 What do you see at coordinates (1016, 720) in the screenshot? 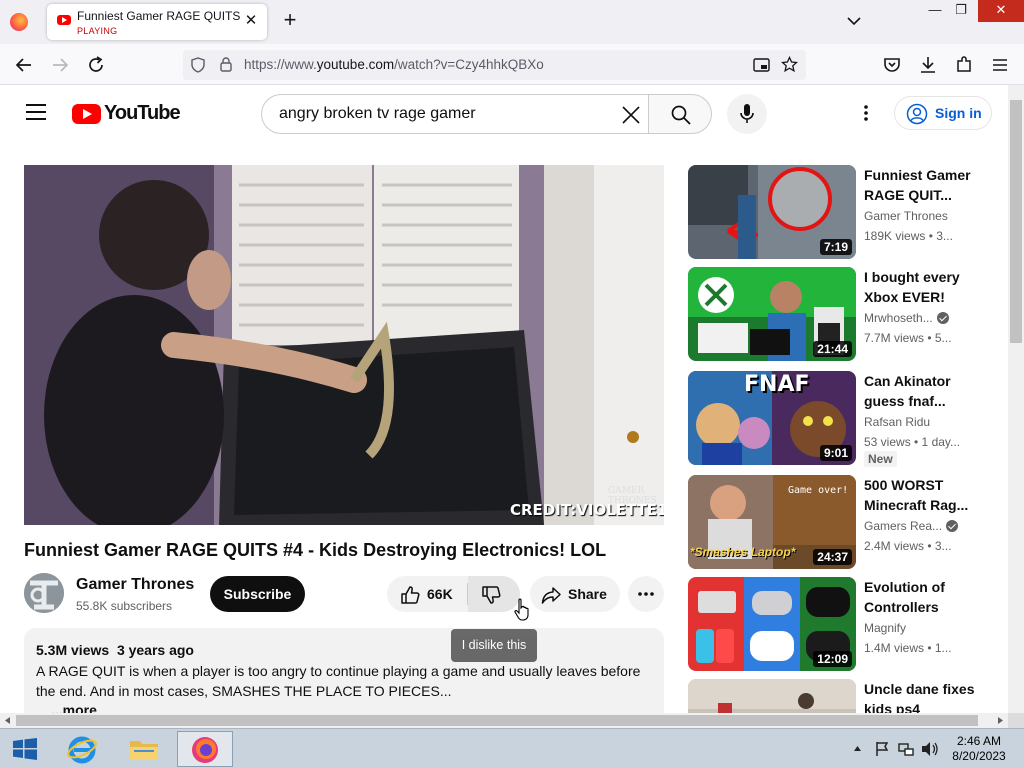
I see `scrollbar-corner` at bounding box center [1016, 720].